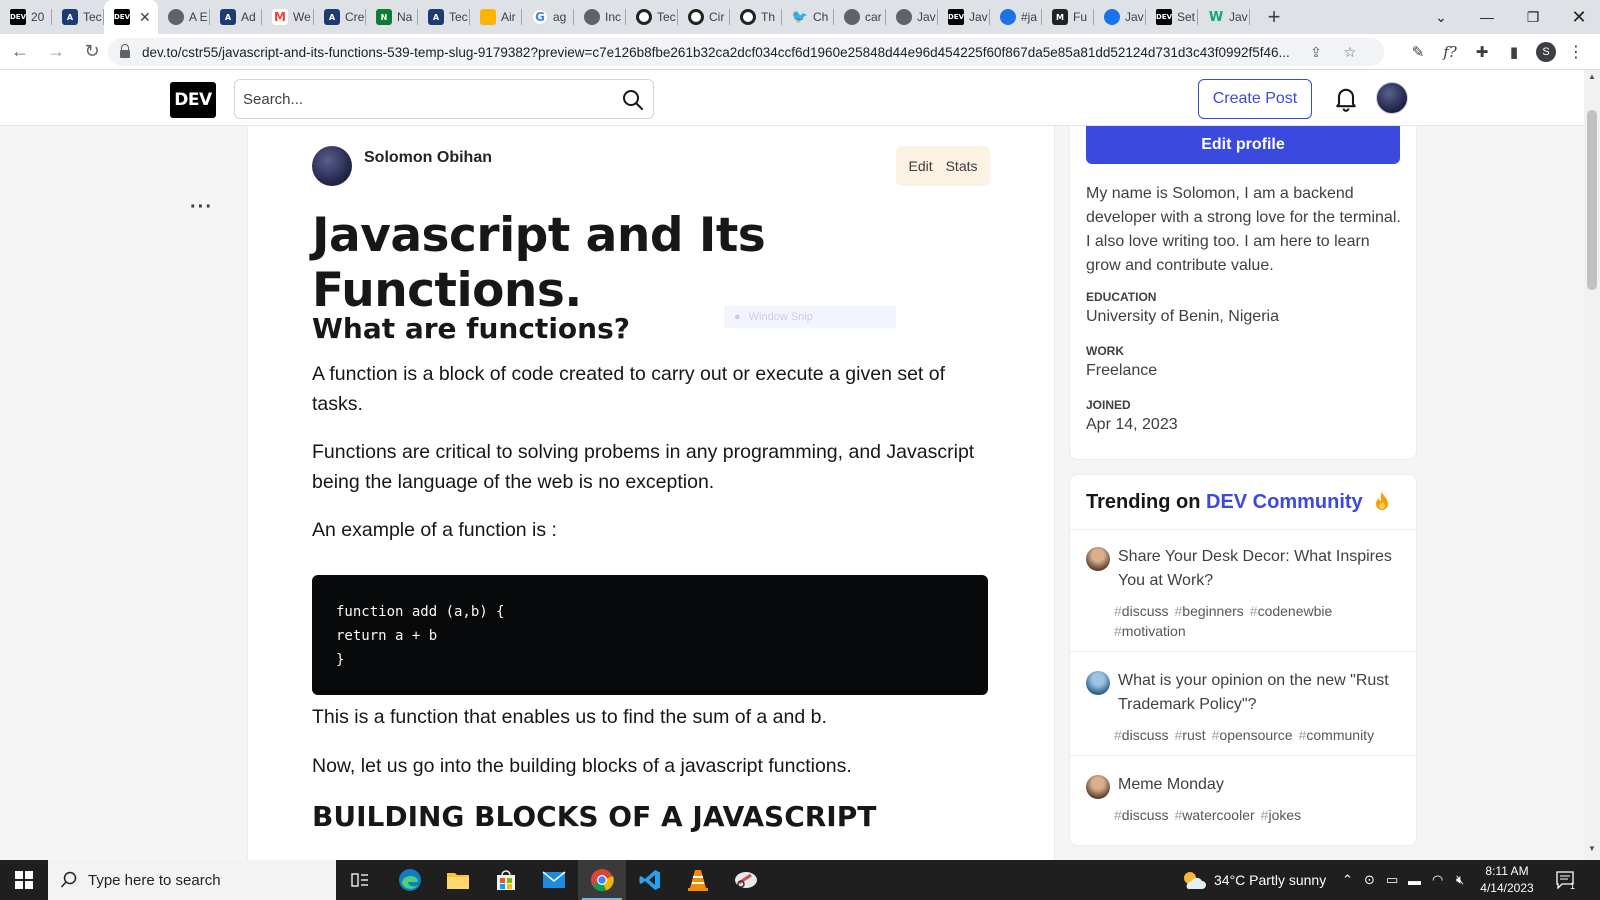 The width and height of the screenshot is (1600, 900). Describe the element at coordinates (1392, 98) in the screenshot. I see `user-avatar` at that location.